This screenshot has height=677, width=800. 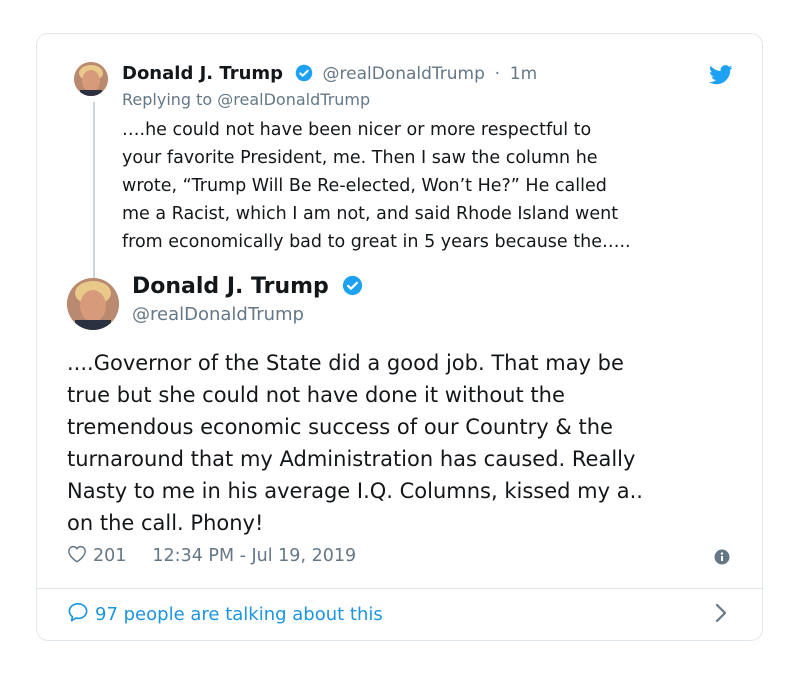 I want to click on author-handle: @realDonaldTrump, so click(x=218, y=314).